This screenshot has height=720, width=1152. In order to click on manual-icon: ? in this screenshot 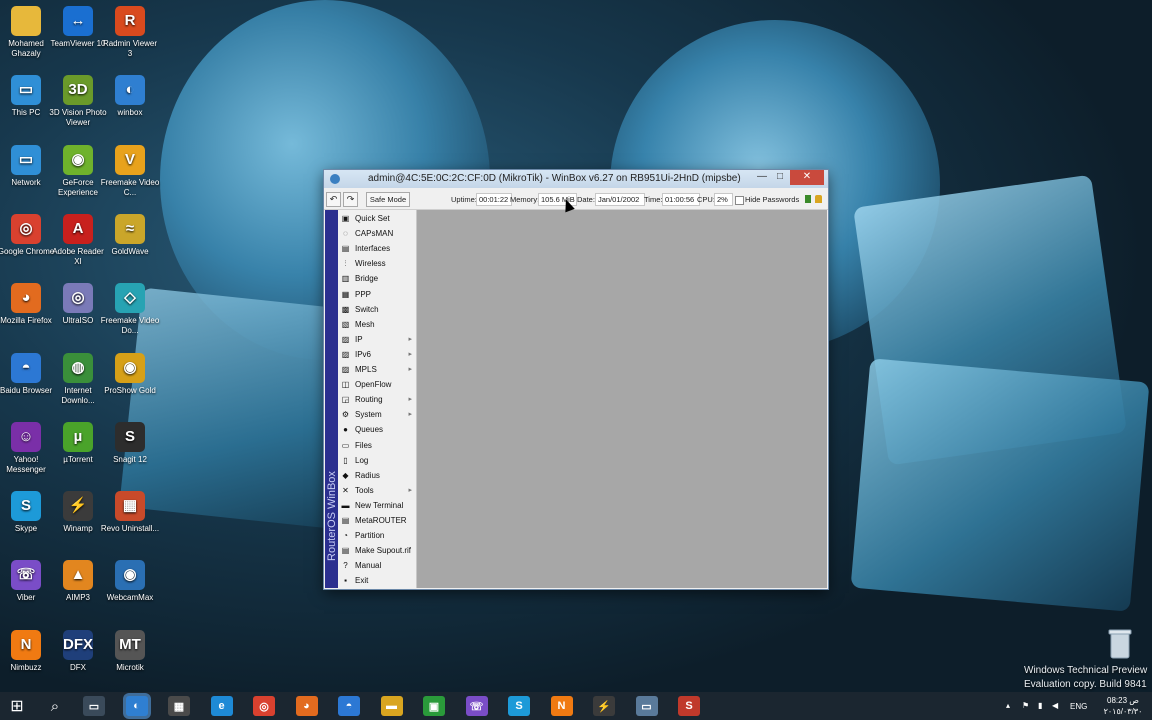, I will do `click(345, 566)`.